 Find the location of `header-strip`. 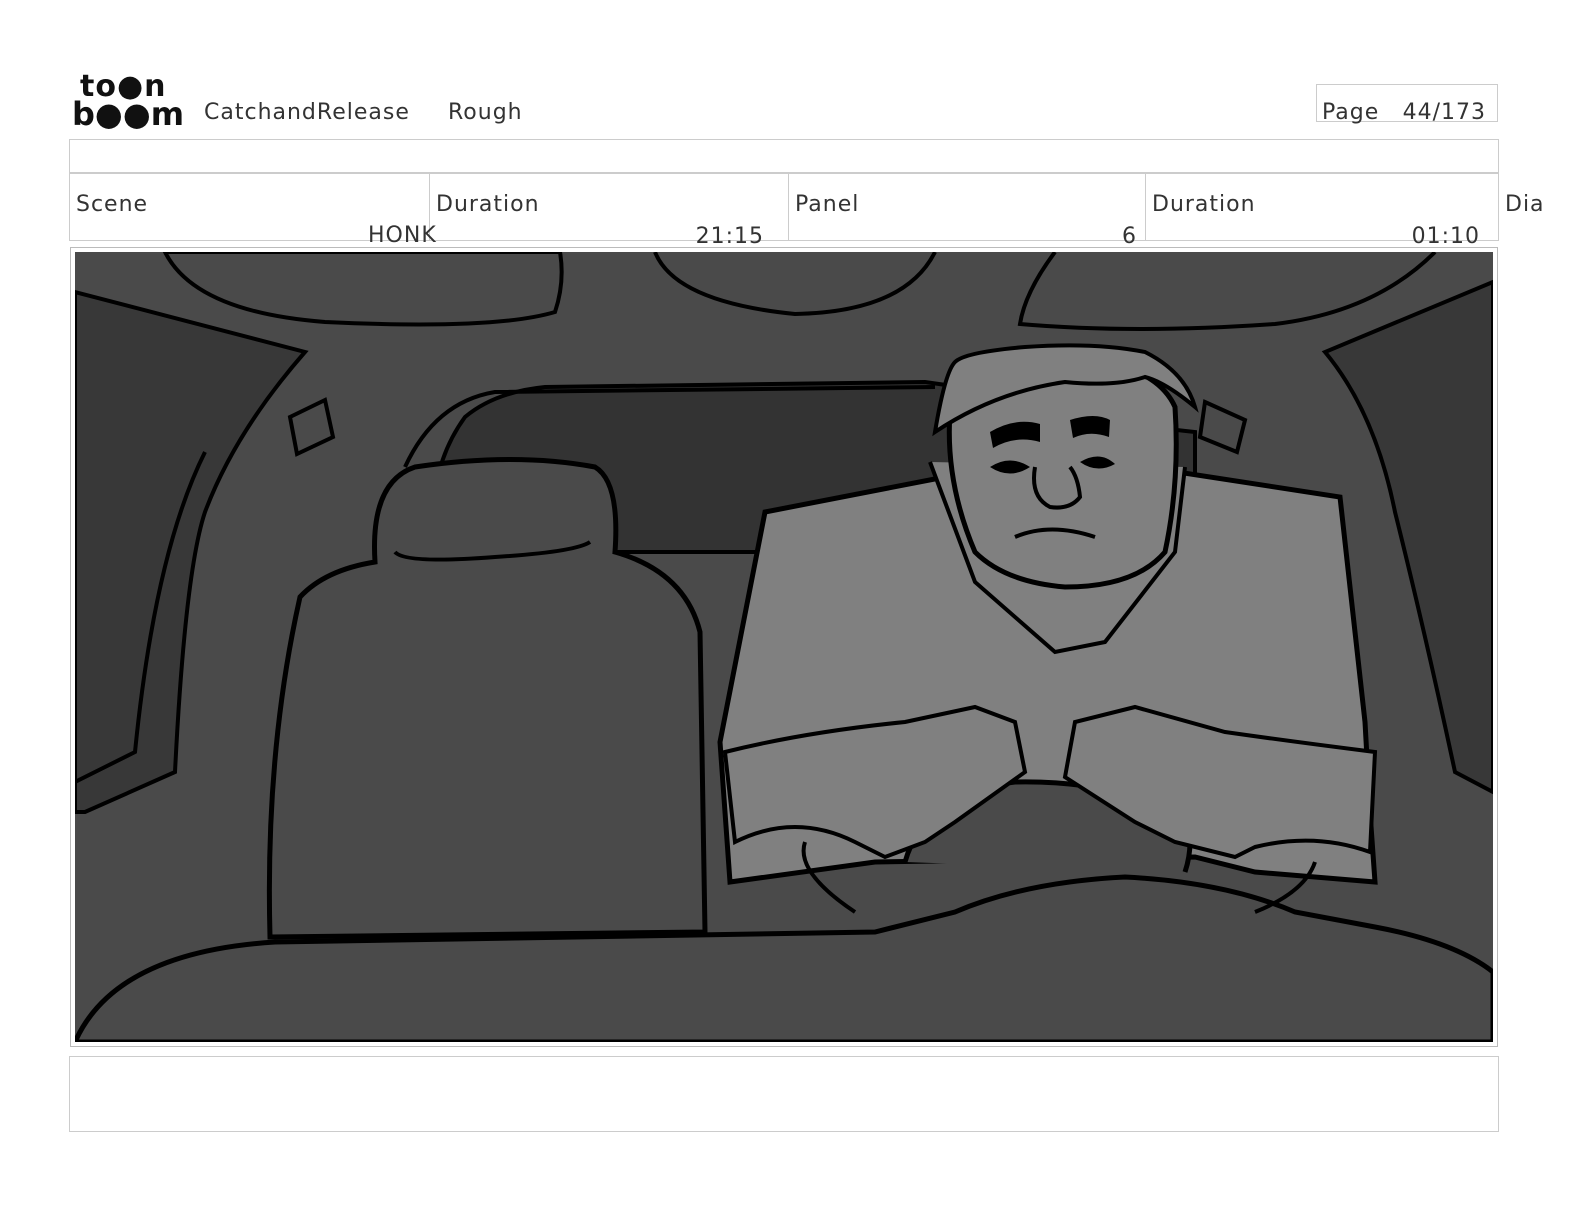

header-strip is located at coordinates (784, 156).